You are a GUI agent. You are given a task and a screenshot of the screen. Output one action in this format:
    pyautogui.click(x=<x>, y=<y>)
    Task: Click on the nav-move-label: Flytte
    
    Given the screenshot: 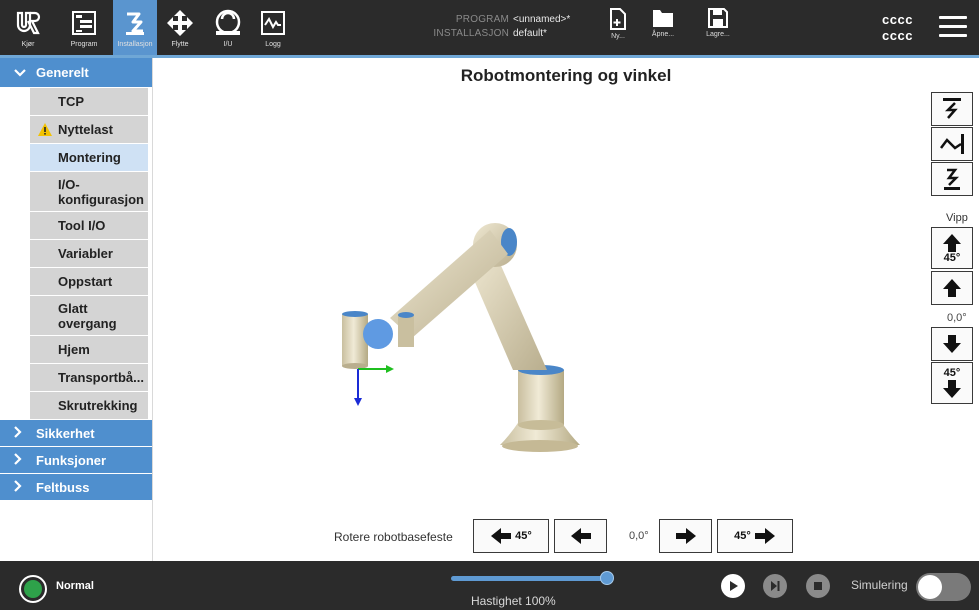 What is the action you would take?
    pyautogui.click(x=180, y=44)
    